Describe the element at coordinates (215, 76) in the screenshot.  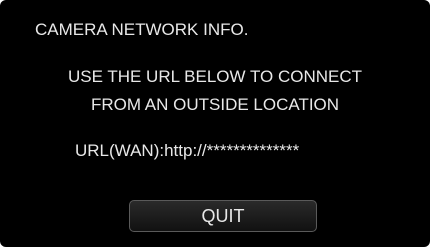
I see `instruction-line-1: USE THE URL BELOW TO CONNECT` at that location.